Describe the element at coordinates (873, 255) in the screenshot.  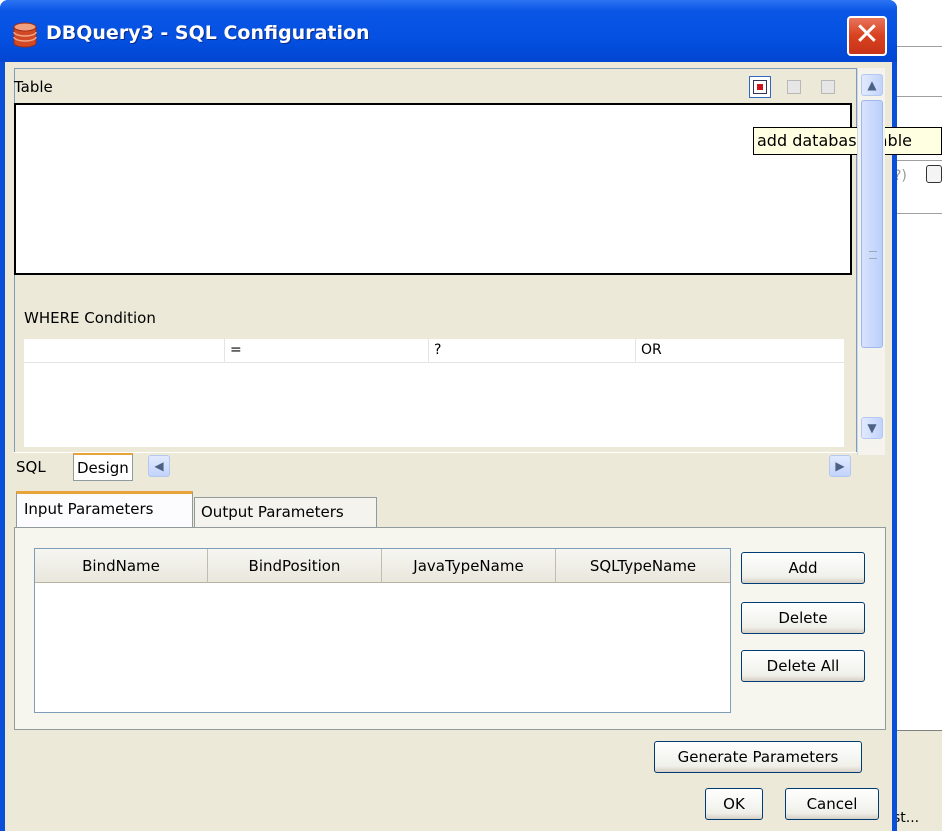
I see `scroll-grip-icon` at that location.